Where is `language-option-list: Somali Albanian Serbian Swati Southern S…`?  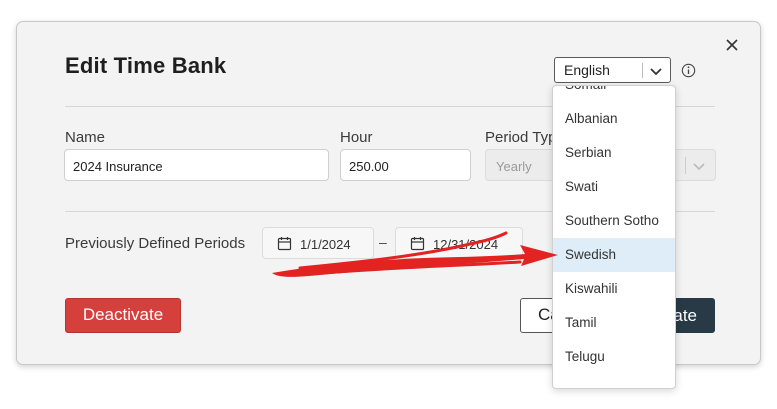 language-option-list: Somali Albanian Serbian Swati Southern S… is located at coordinates (614, 230).